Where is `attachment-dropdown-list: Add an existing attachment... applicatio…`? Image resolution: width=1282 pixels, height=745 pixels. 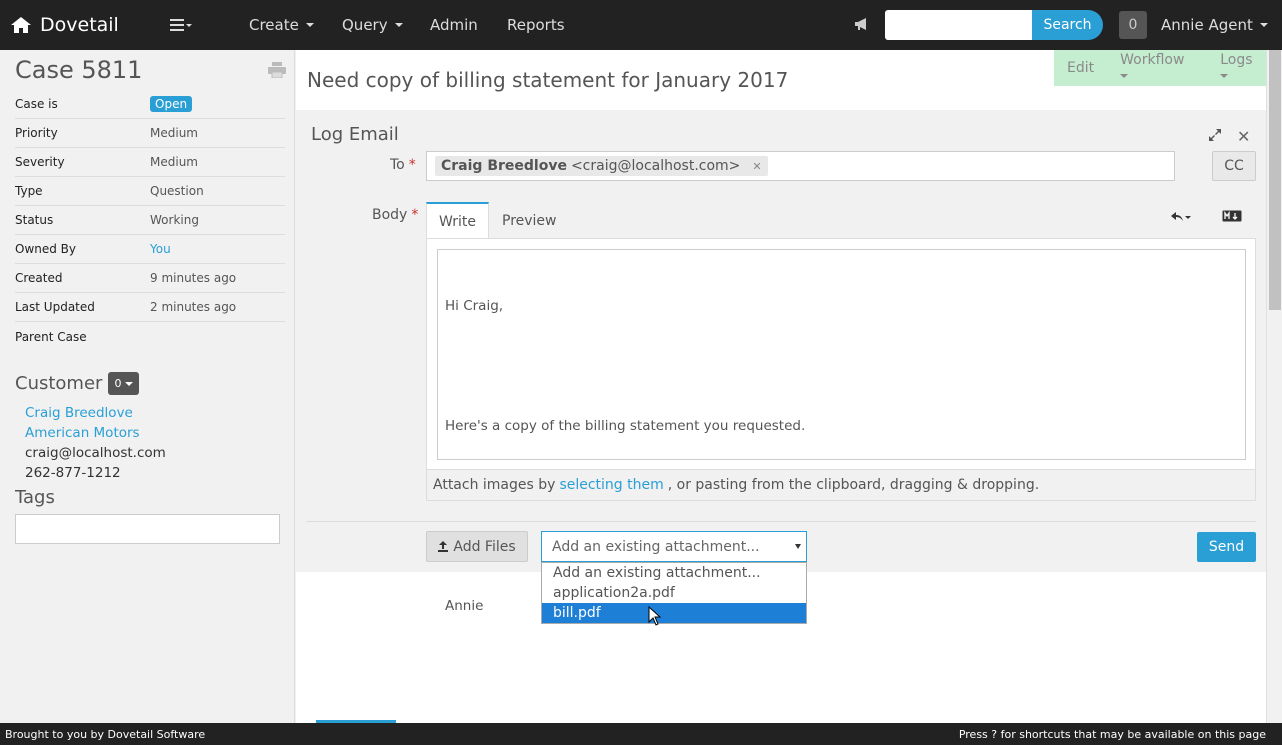
attachment-dropdown-list: Add an existing attachment... applicatio… is located at coordinates (674, 593).